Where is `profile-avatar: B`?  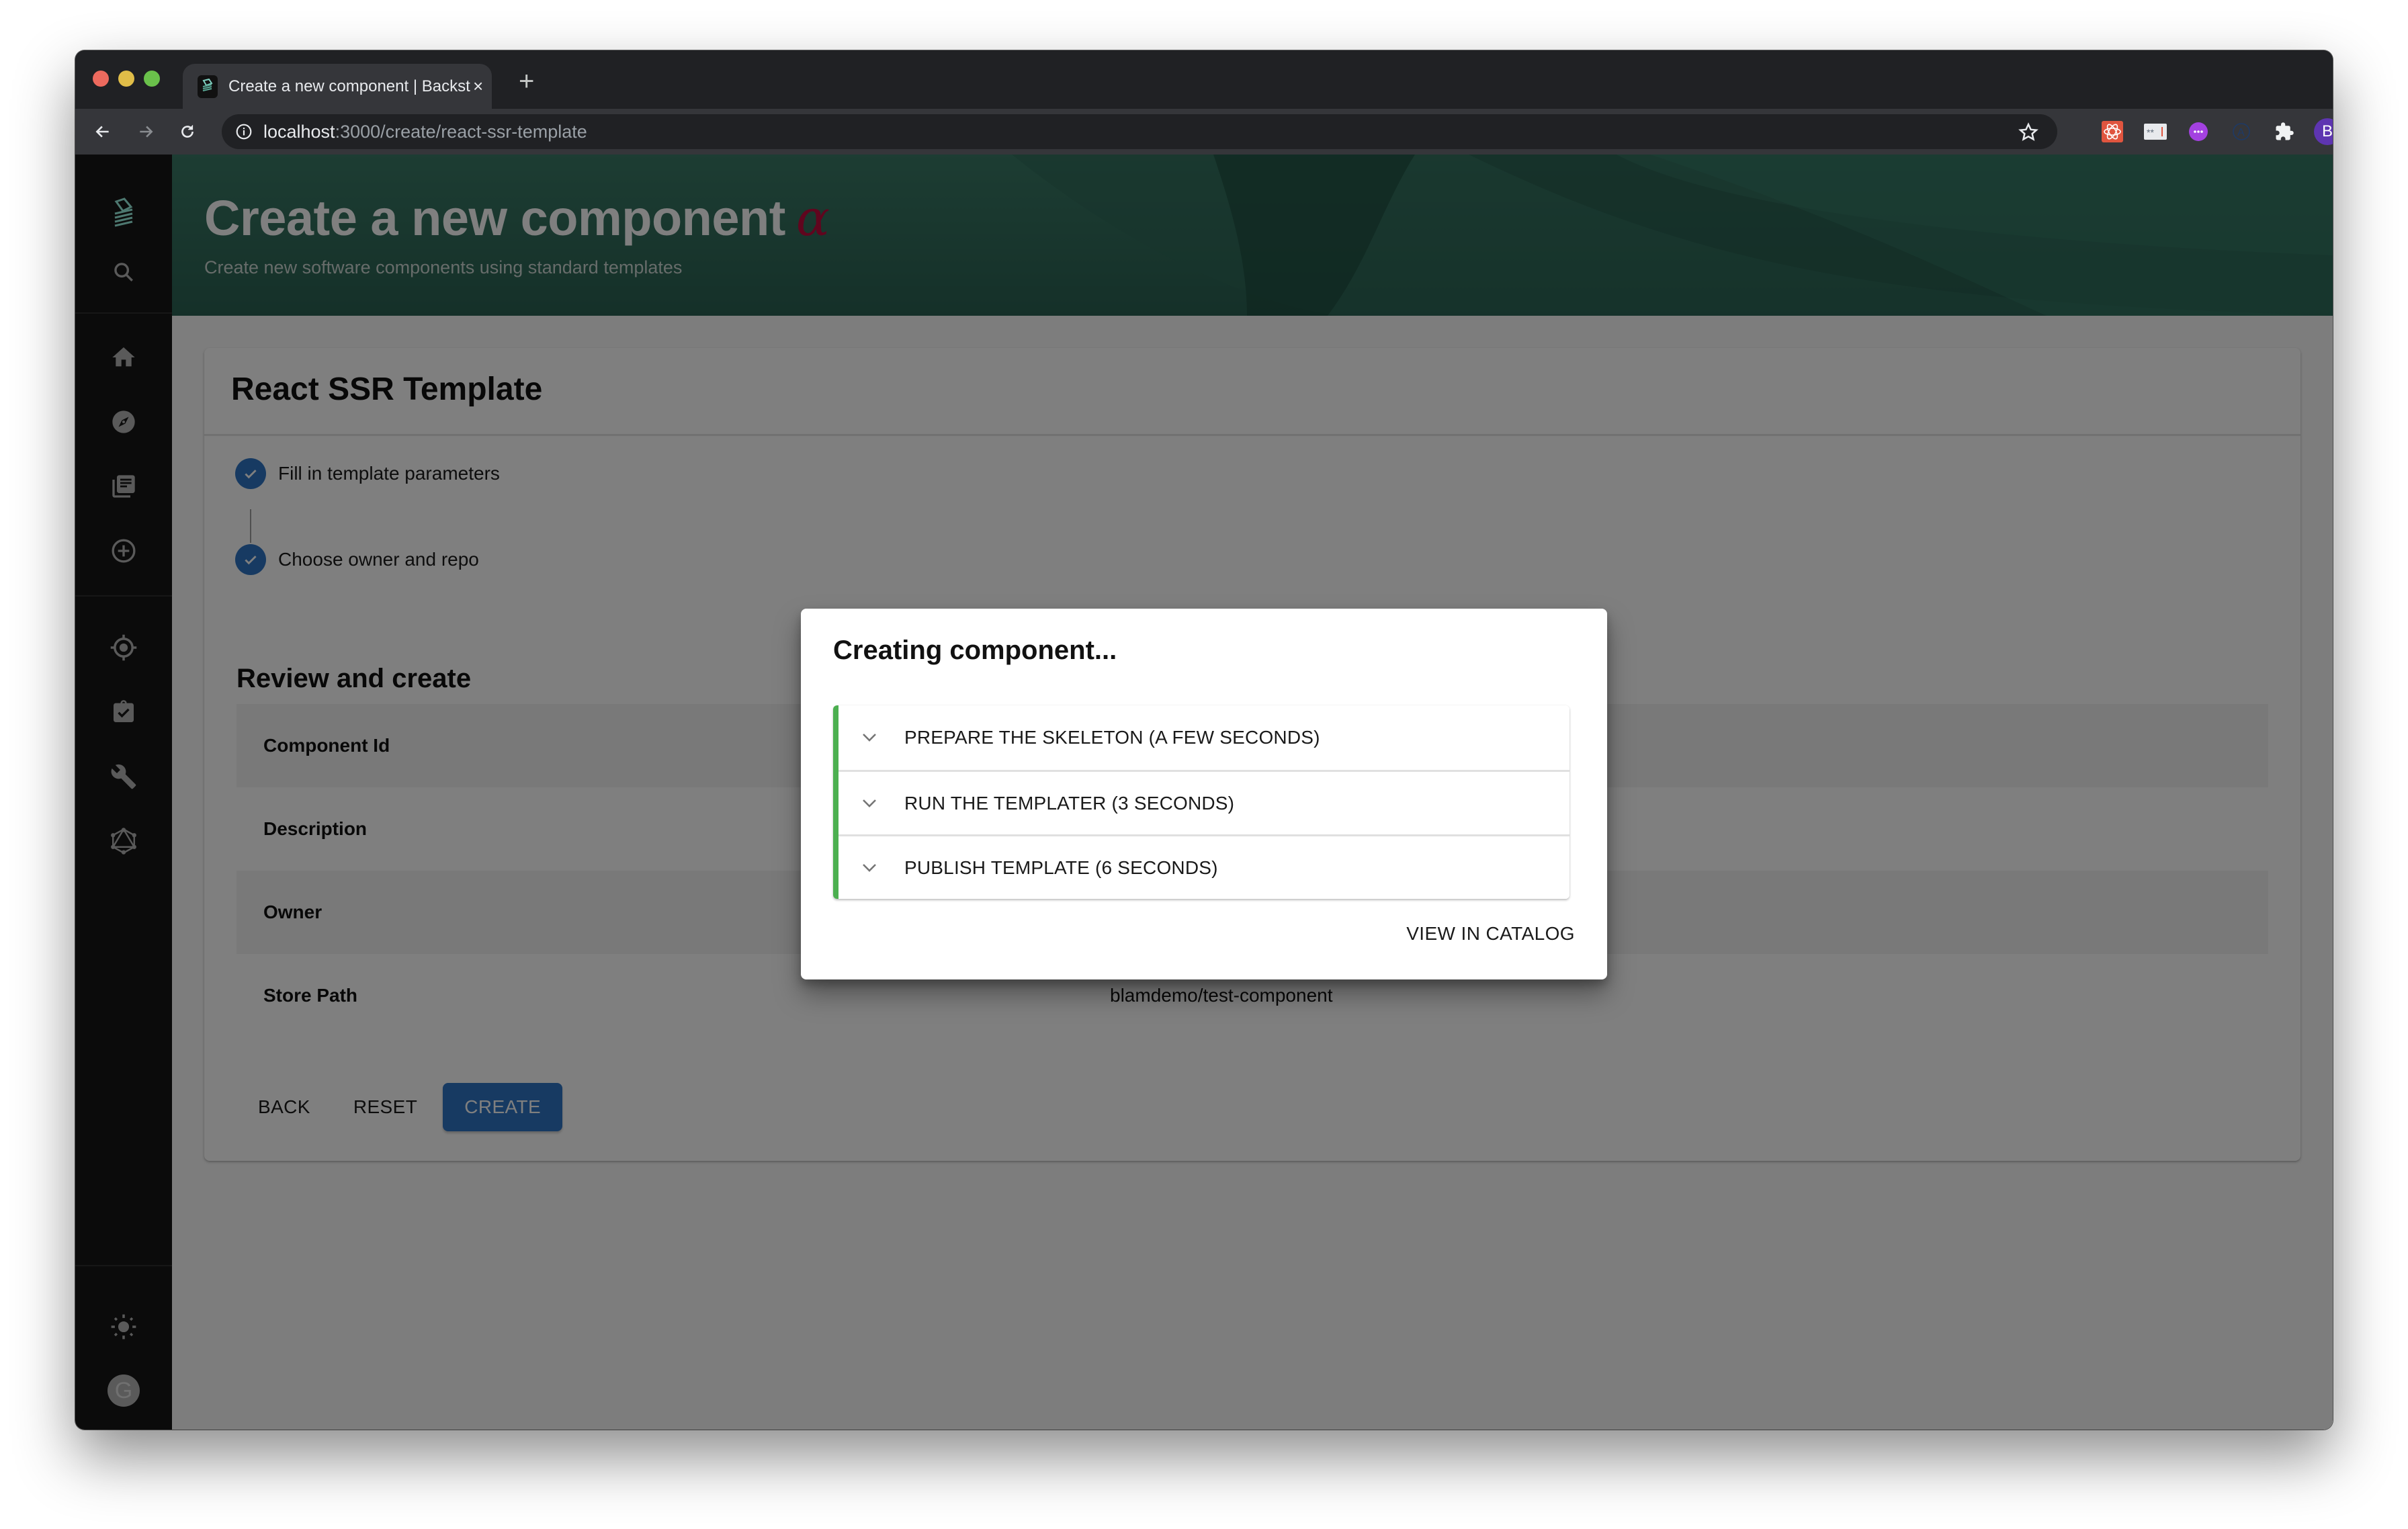 profile-avatar: B is located at coordinates (2323, 131).